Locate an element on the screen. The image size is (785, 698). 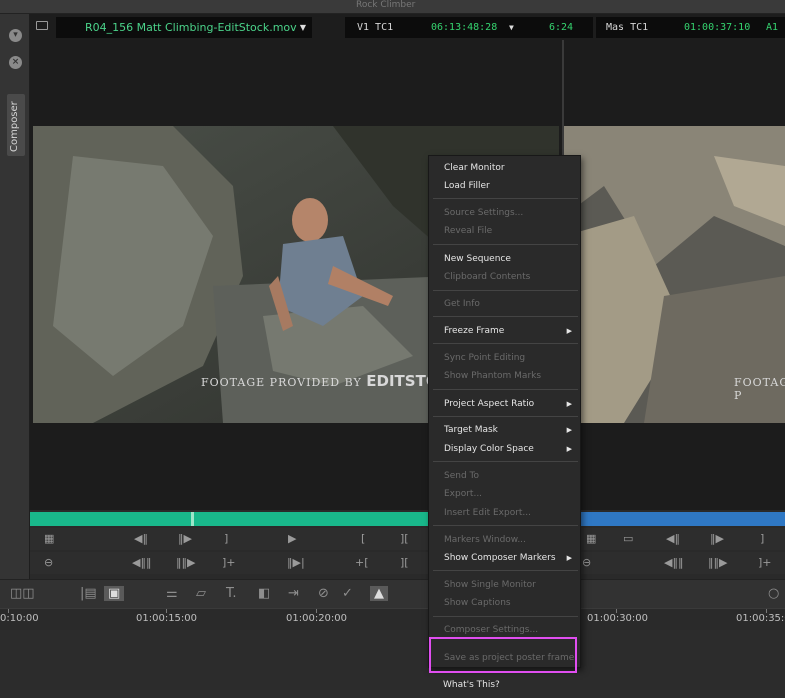
menu-item-freeze-frame: Freeze Frame ▶ is located at coordinates (505, 331).